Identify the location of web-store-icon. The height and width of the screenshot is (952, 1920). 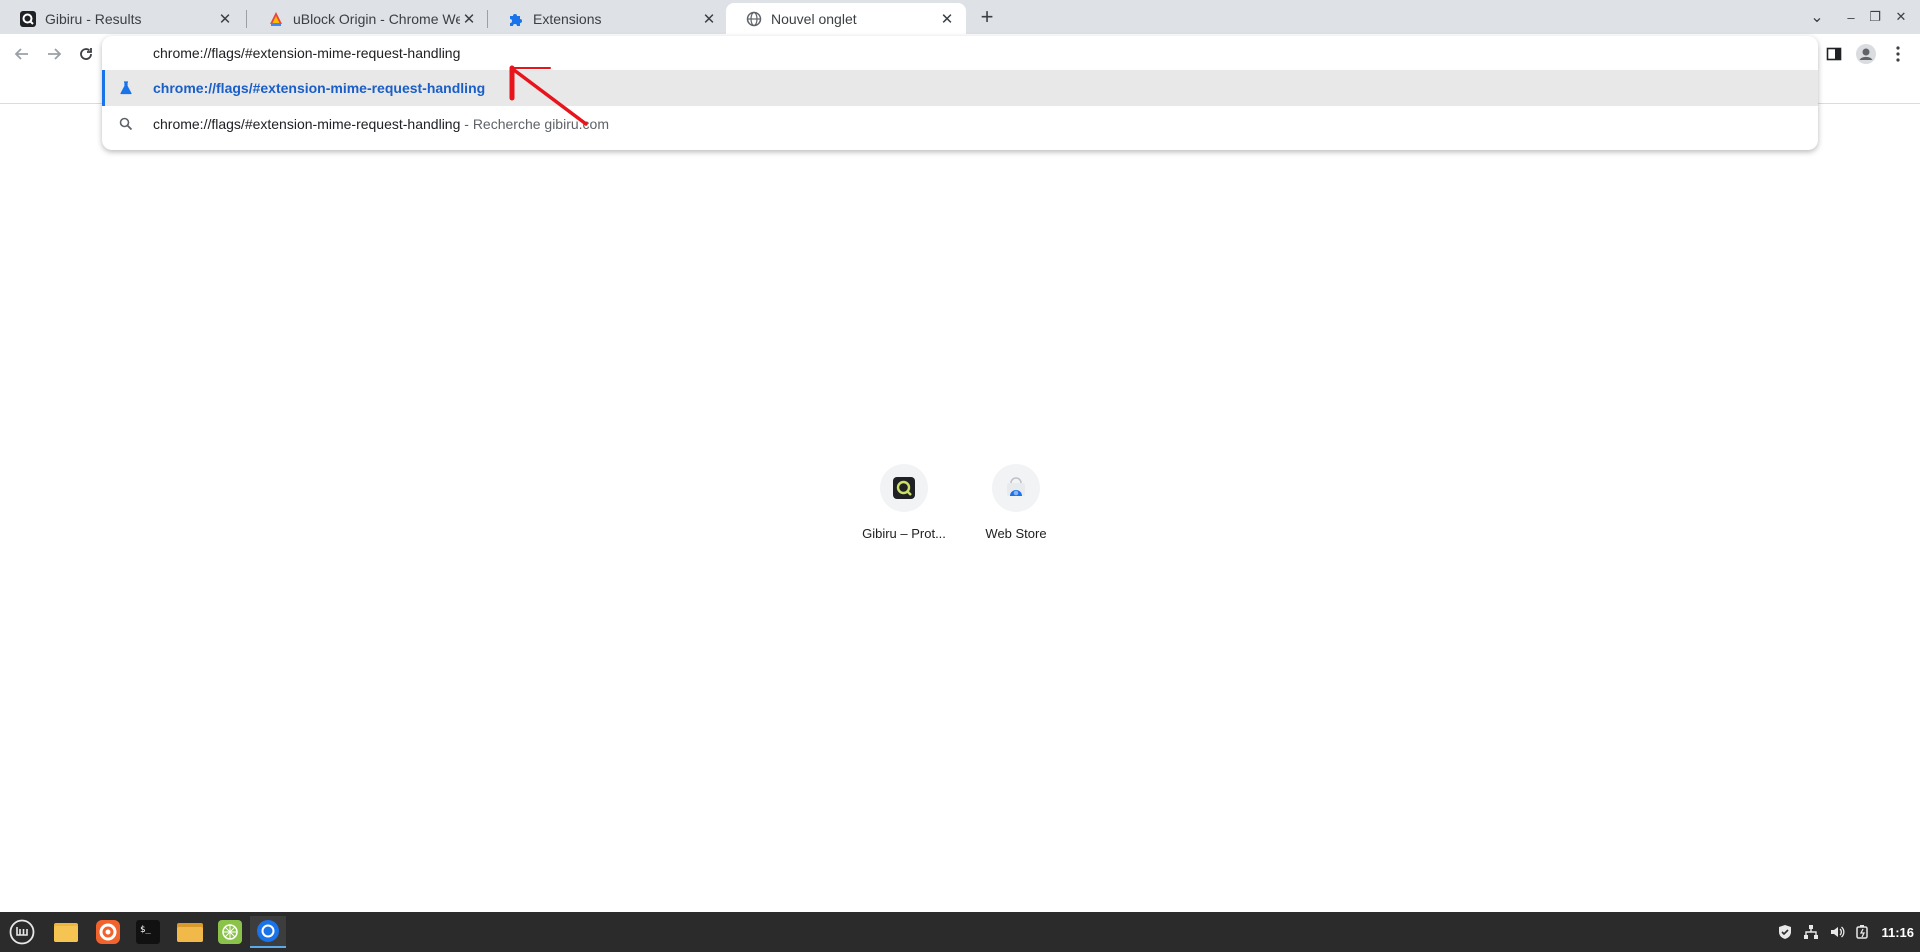
(1016, 486).